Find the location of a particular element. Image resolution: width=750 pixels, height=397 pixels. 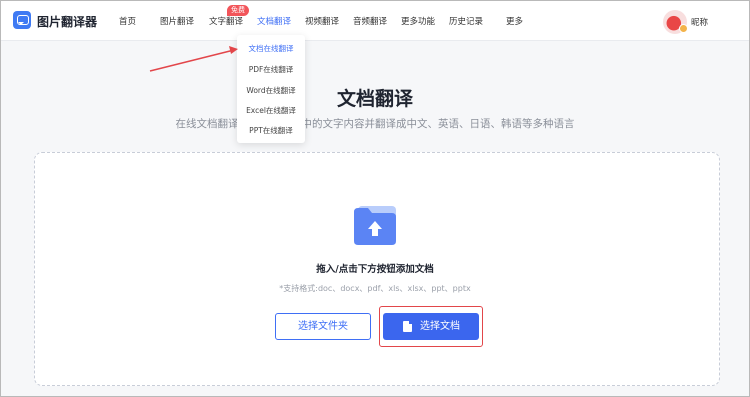

select-document-label: 选择文档 is located at coordinates (440, 326).